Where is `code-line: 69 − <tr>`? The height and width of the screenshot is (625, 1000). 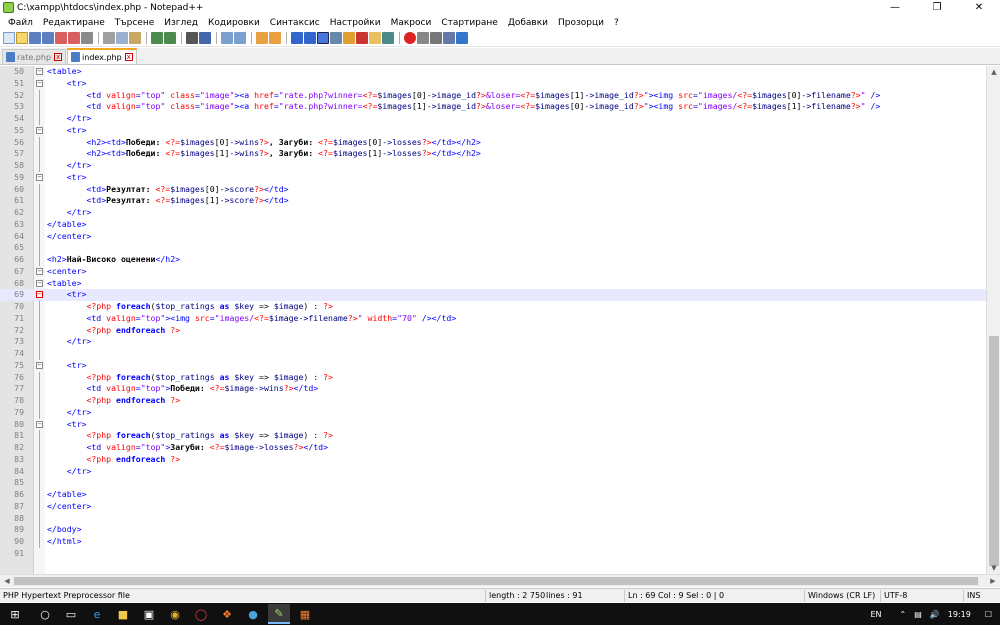
code-line: 69 − <tr> is located at coordinates (493, 295).